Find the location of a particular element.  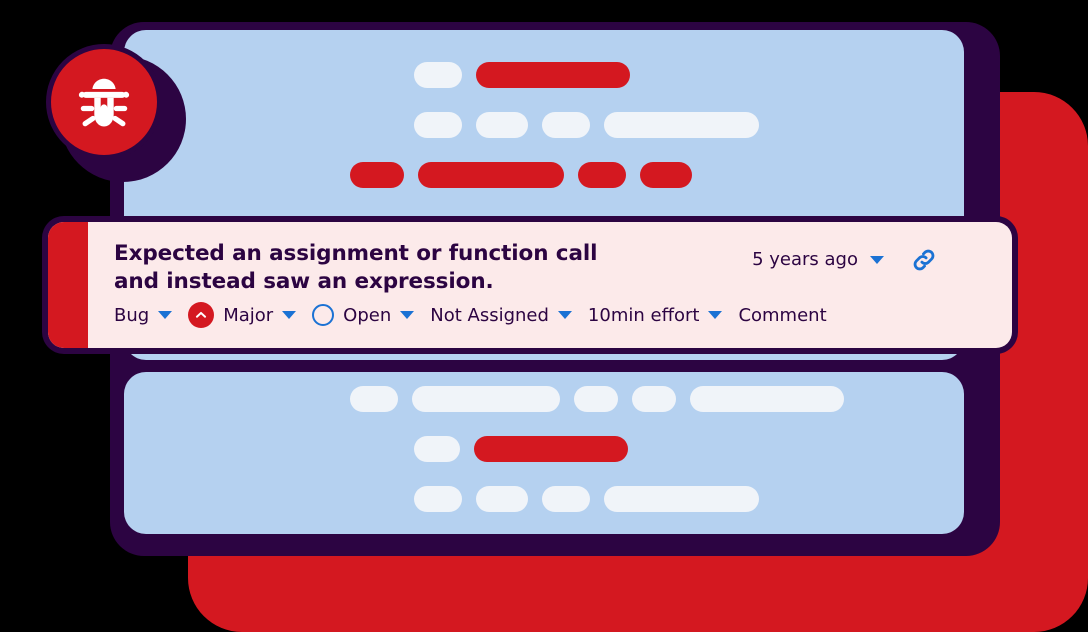

link-chain-icon is located at coordinates (924, 260).